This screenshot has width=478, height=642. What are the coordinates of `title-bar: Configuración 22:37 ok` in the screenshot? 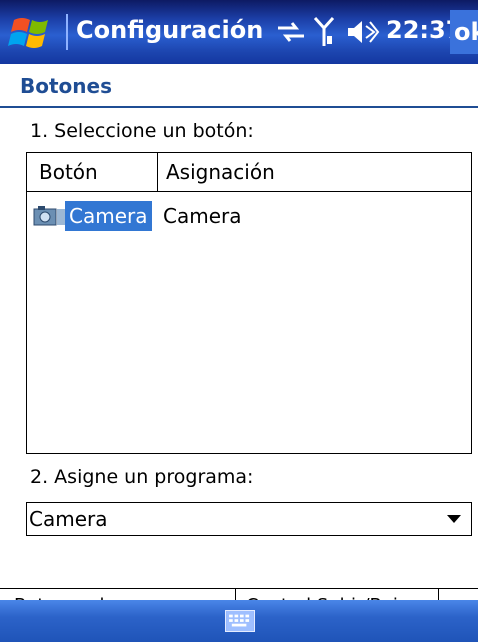 It's located at (239, 32).